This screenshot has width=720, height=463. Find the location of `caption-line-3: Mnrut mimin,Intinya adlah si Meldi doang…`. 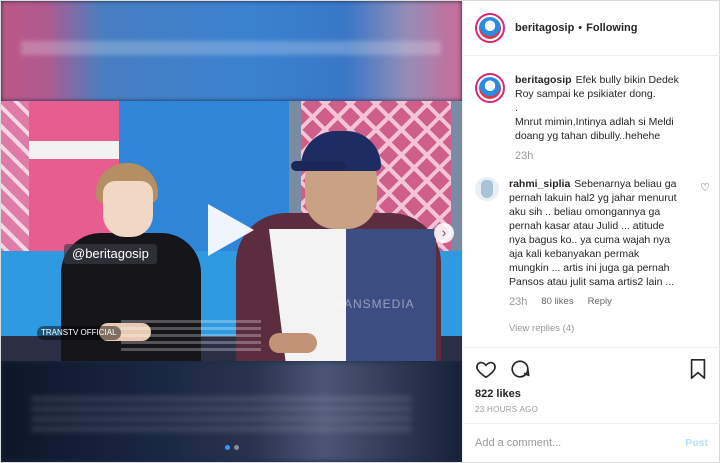

caption-line-3: Mnrut mimin,Intinya adlah si Meldi doang… is located at coordinates (594, 129).